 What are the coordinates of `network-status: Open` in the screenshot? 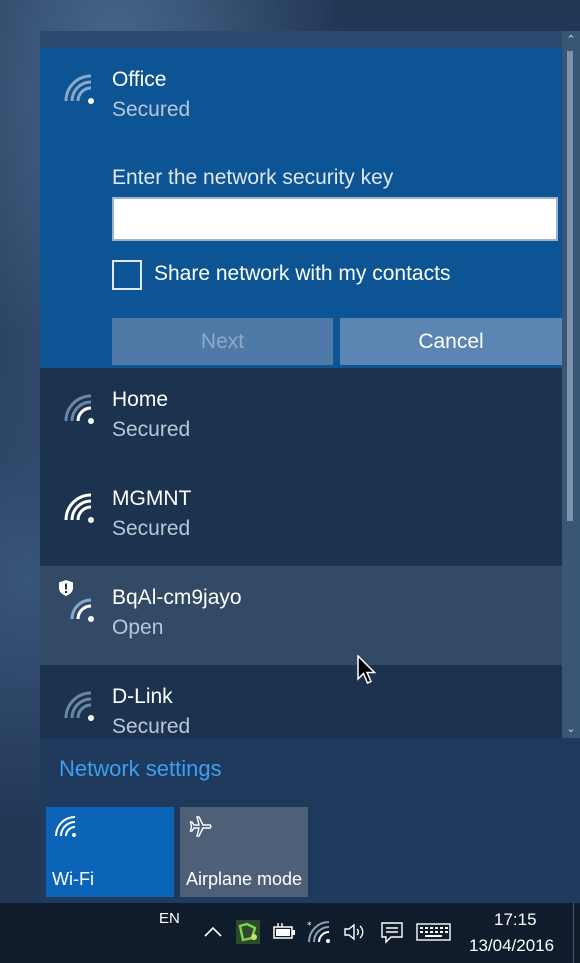 It's located at (138, 627).